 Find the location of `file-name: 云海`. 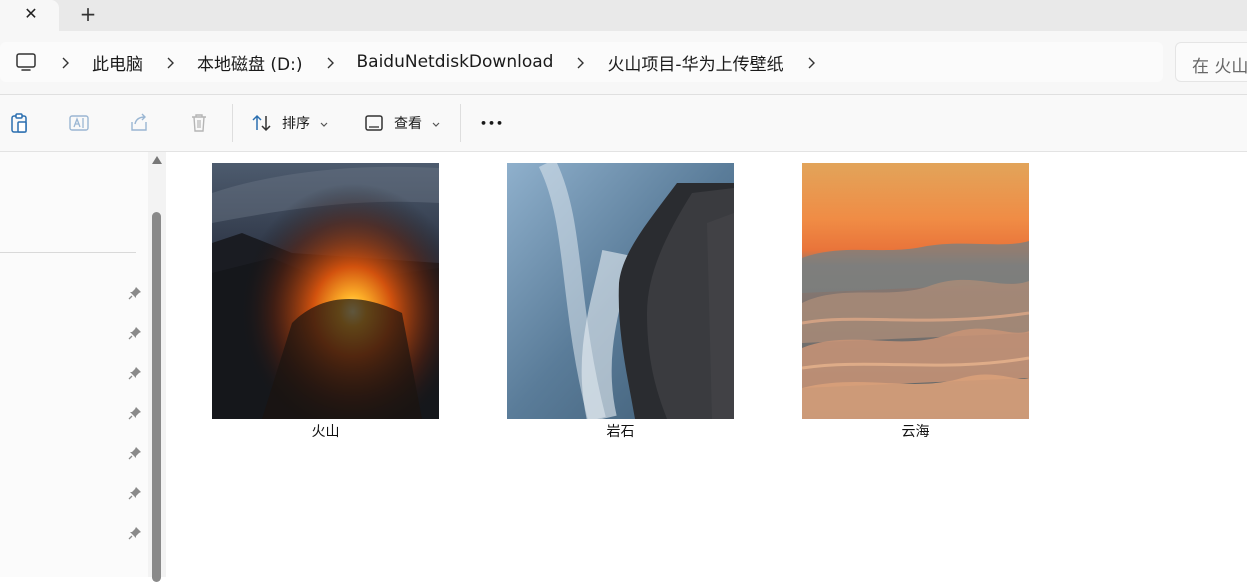

file-name: 云海 is located at coordinates (915, 431).